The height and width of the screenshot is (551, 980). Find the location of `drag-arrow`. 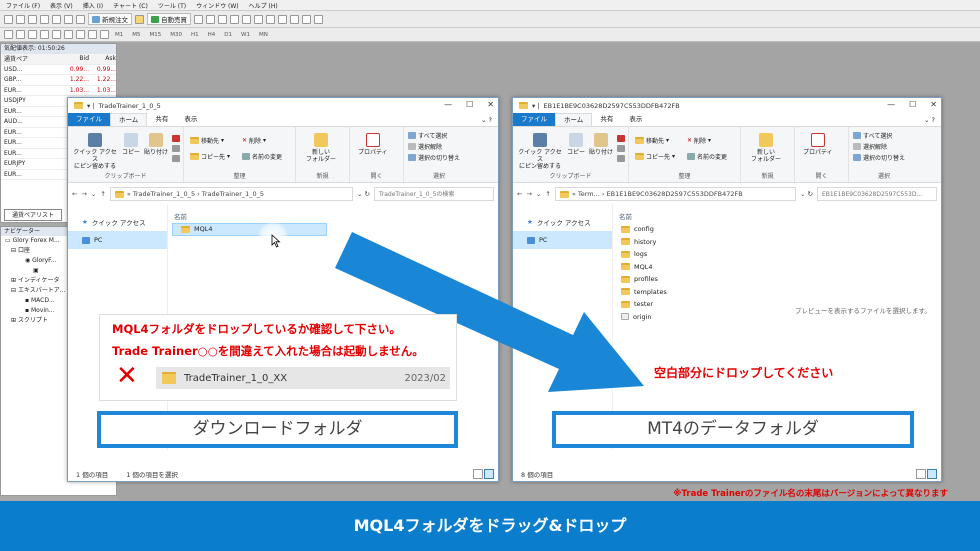

drag-arrow is located at coordinates (489, 312).